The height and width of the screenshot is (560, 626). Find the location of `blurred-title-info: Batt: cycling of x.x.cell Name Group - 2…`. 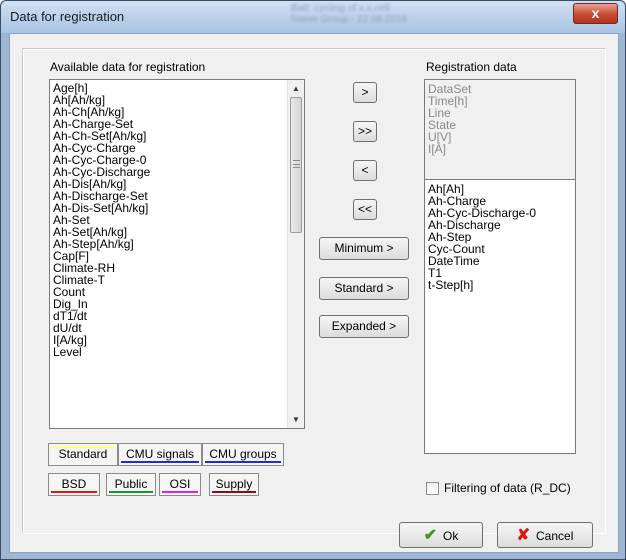

blurred-title-info: Batt: cycling of x.x.cell Name Group - 2… is located at coordinates (349, 14).